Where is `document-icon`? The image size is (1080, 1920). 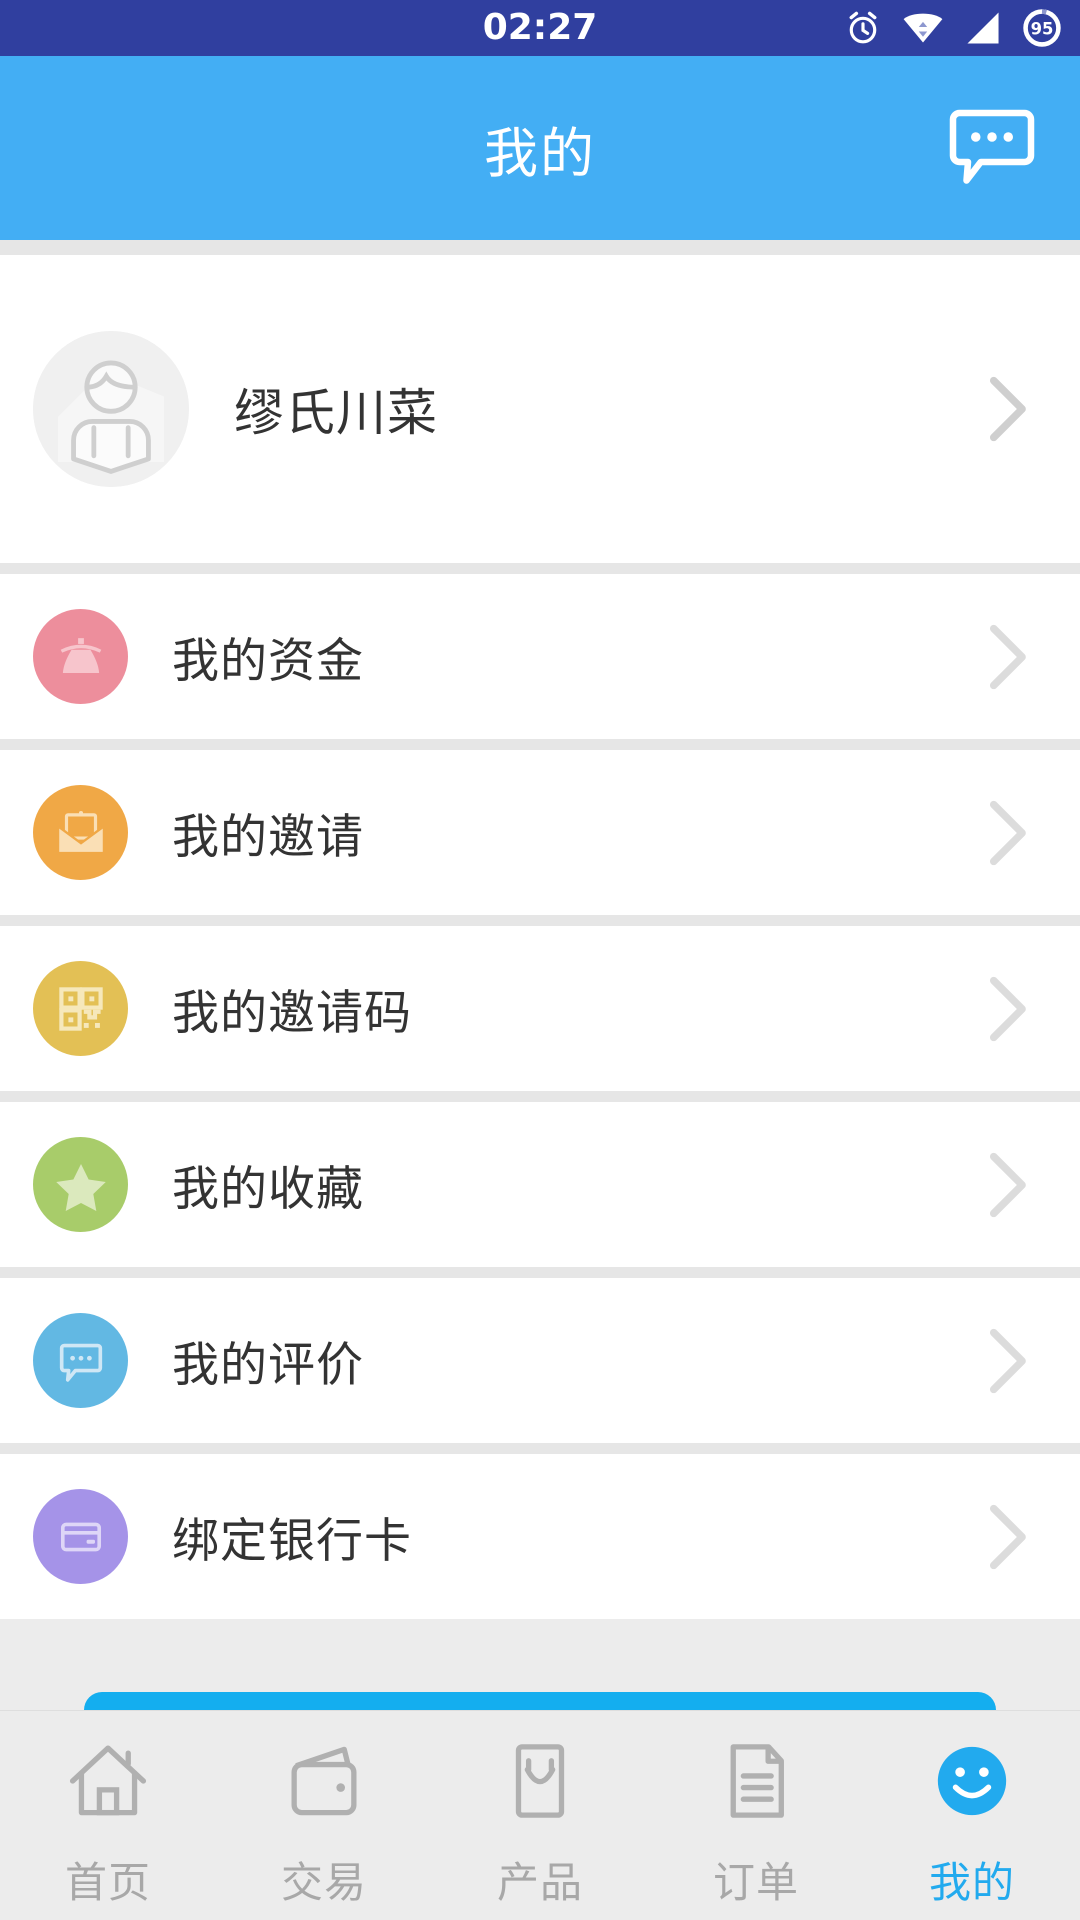 document-icon is located at coordinates (756, 1781).